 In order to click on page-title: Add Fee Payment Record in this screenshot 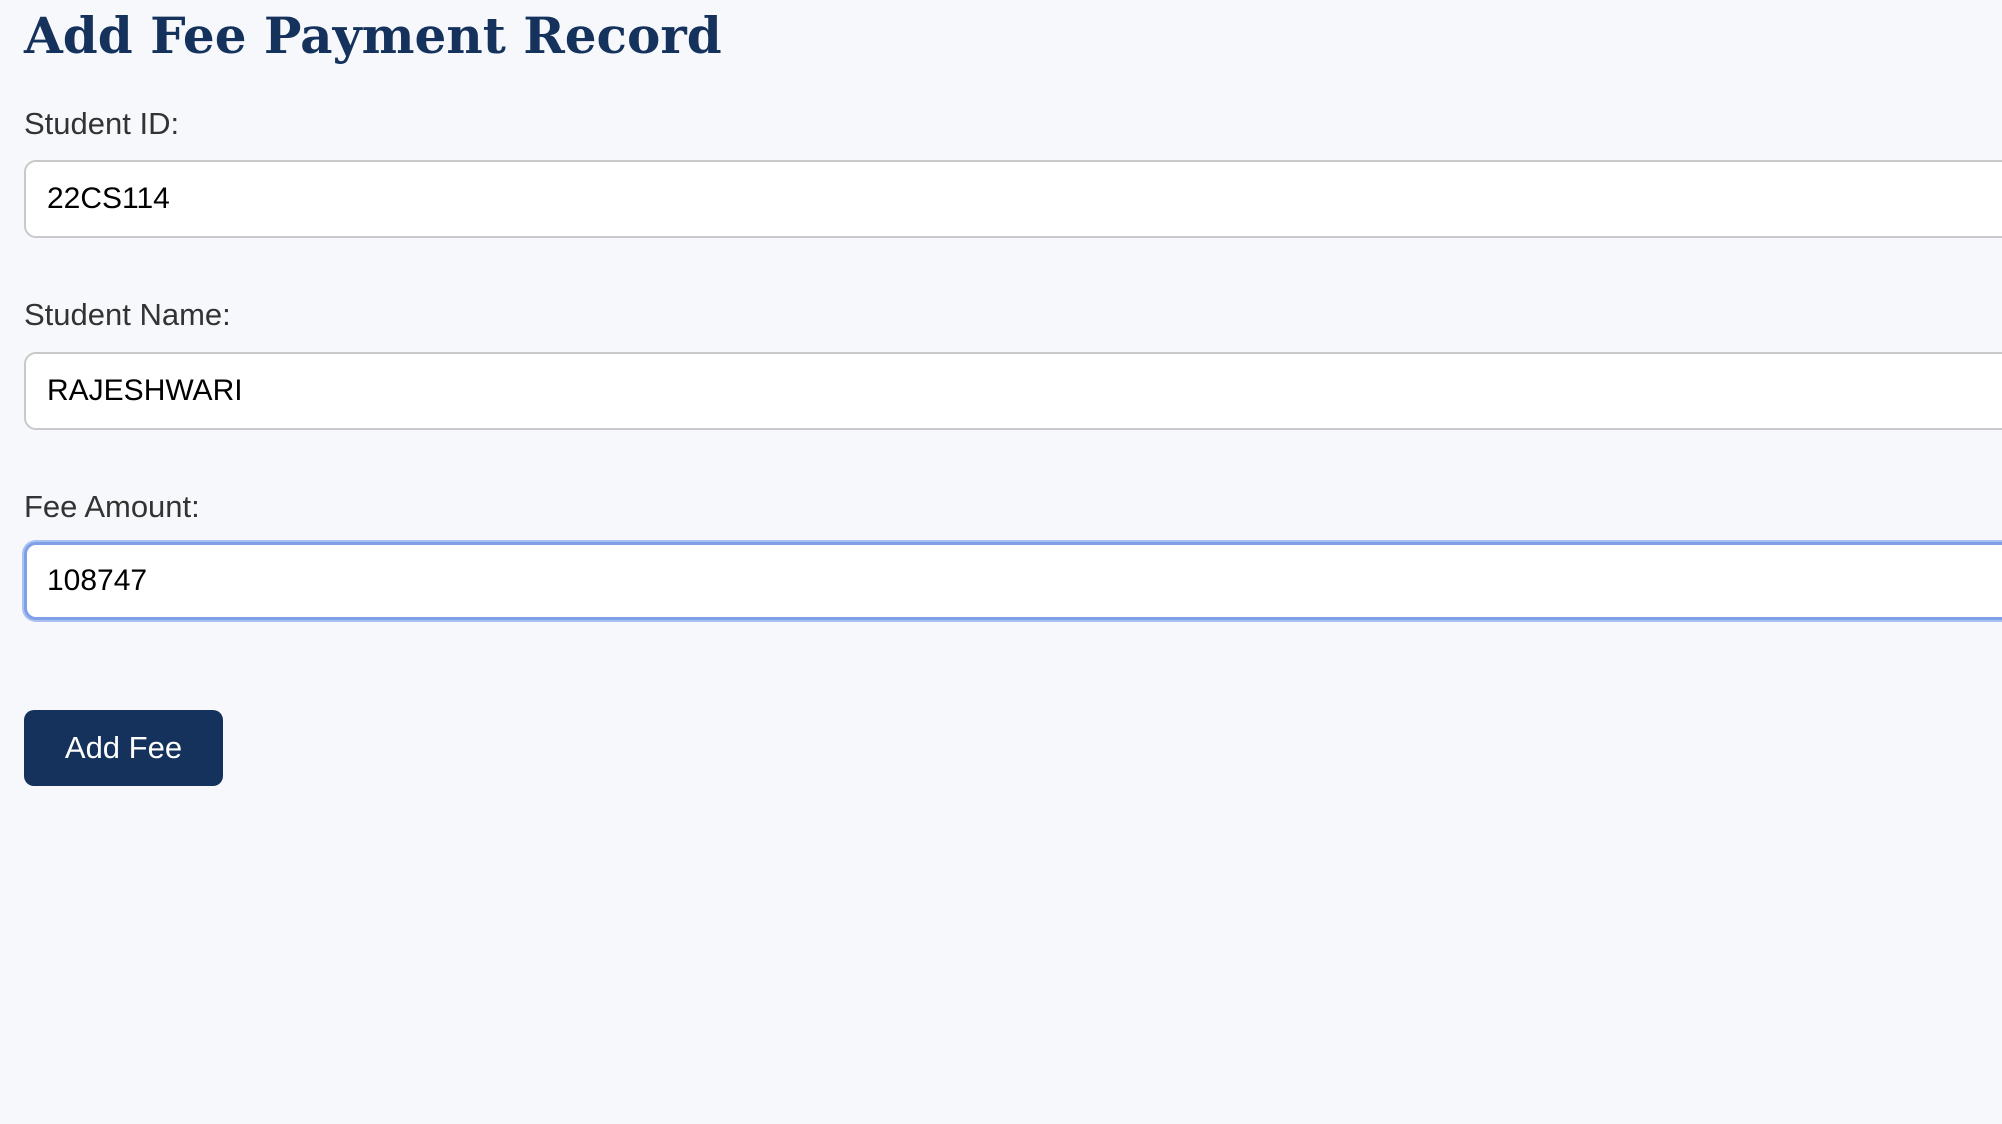, I will do `click(373, 35)`.